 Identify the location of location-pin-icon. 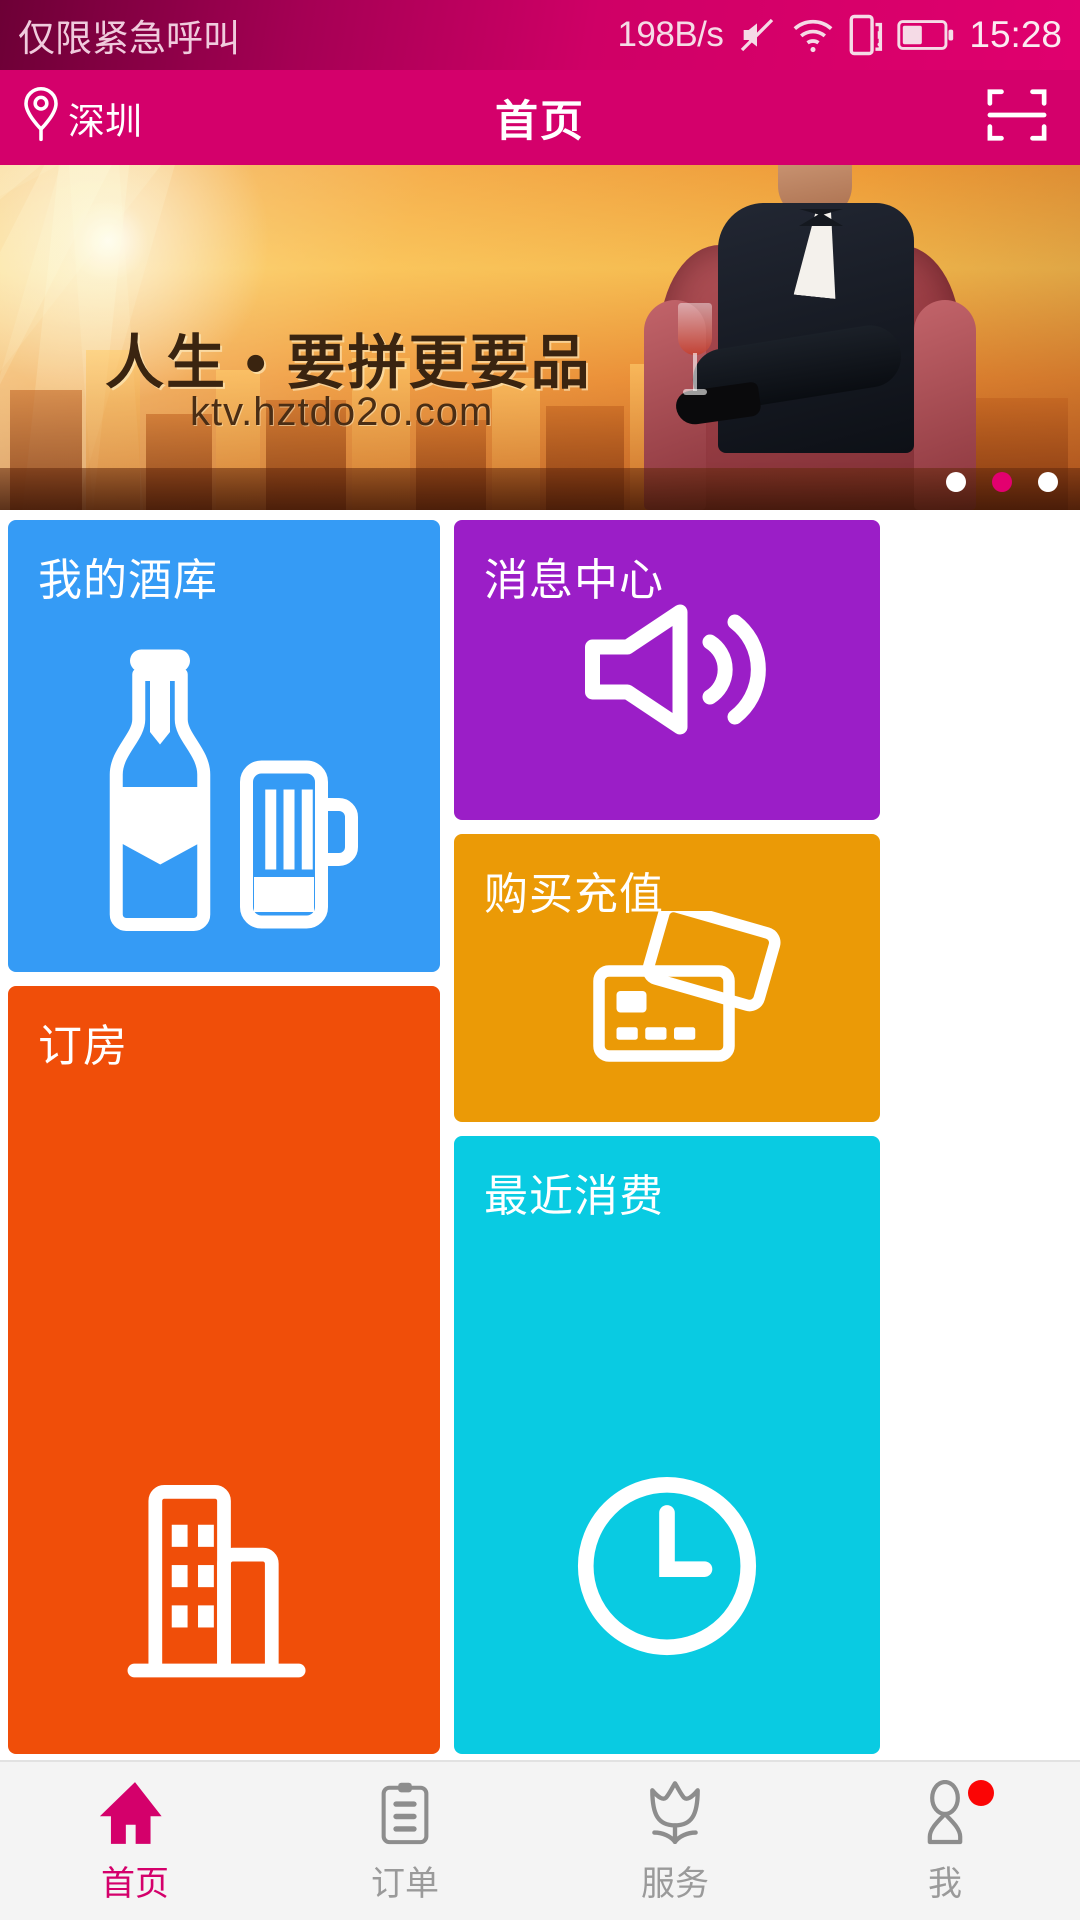
(41, 117).